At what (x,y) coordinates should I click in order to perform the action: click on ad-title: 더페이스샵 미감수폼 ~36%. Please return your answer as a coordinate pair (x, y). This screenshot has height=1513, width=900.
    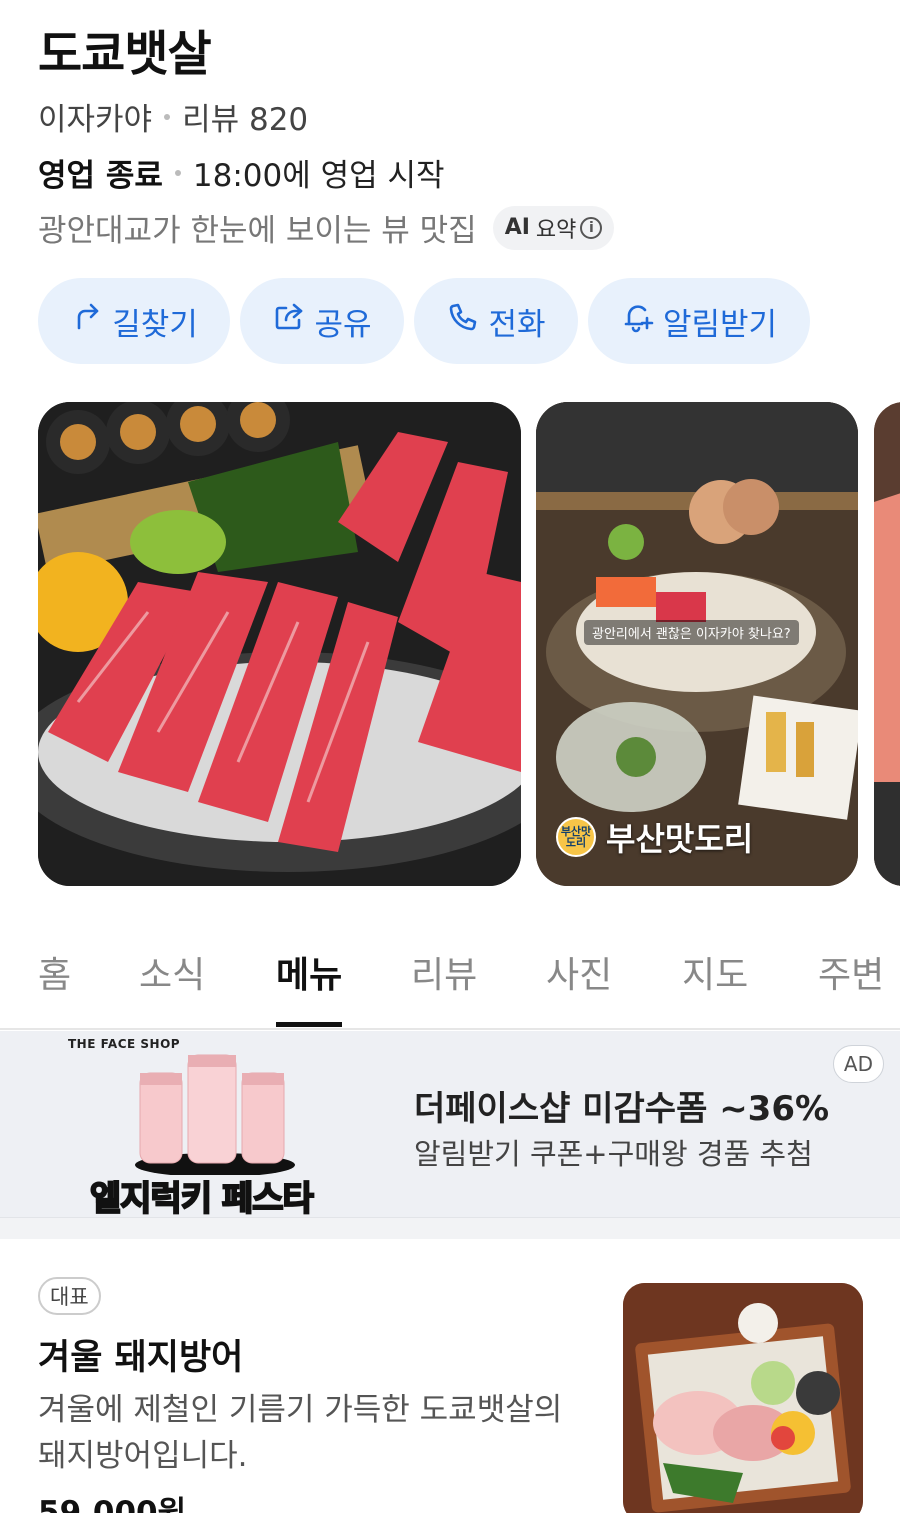
    Looking at the image, I should click on (622, 1109).